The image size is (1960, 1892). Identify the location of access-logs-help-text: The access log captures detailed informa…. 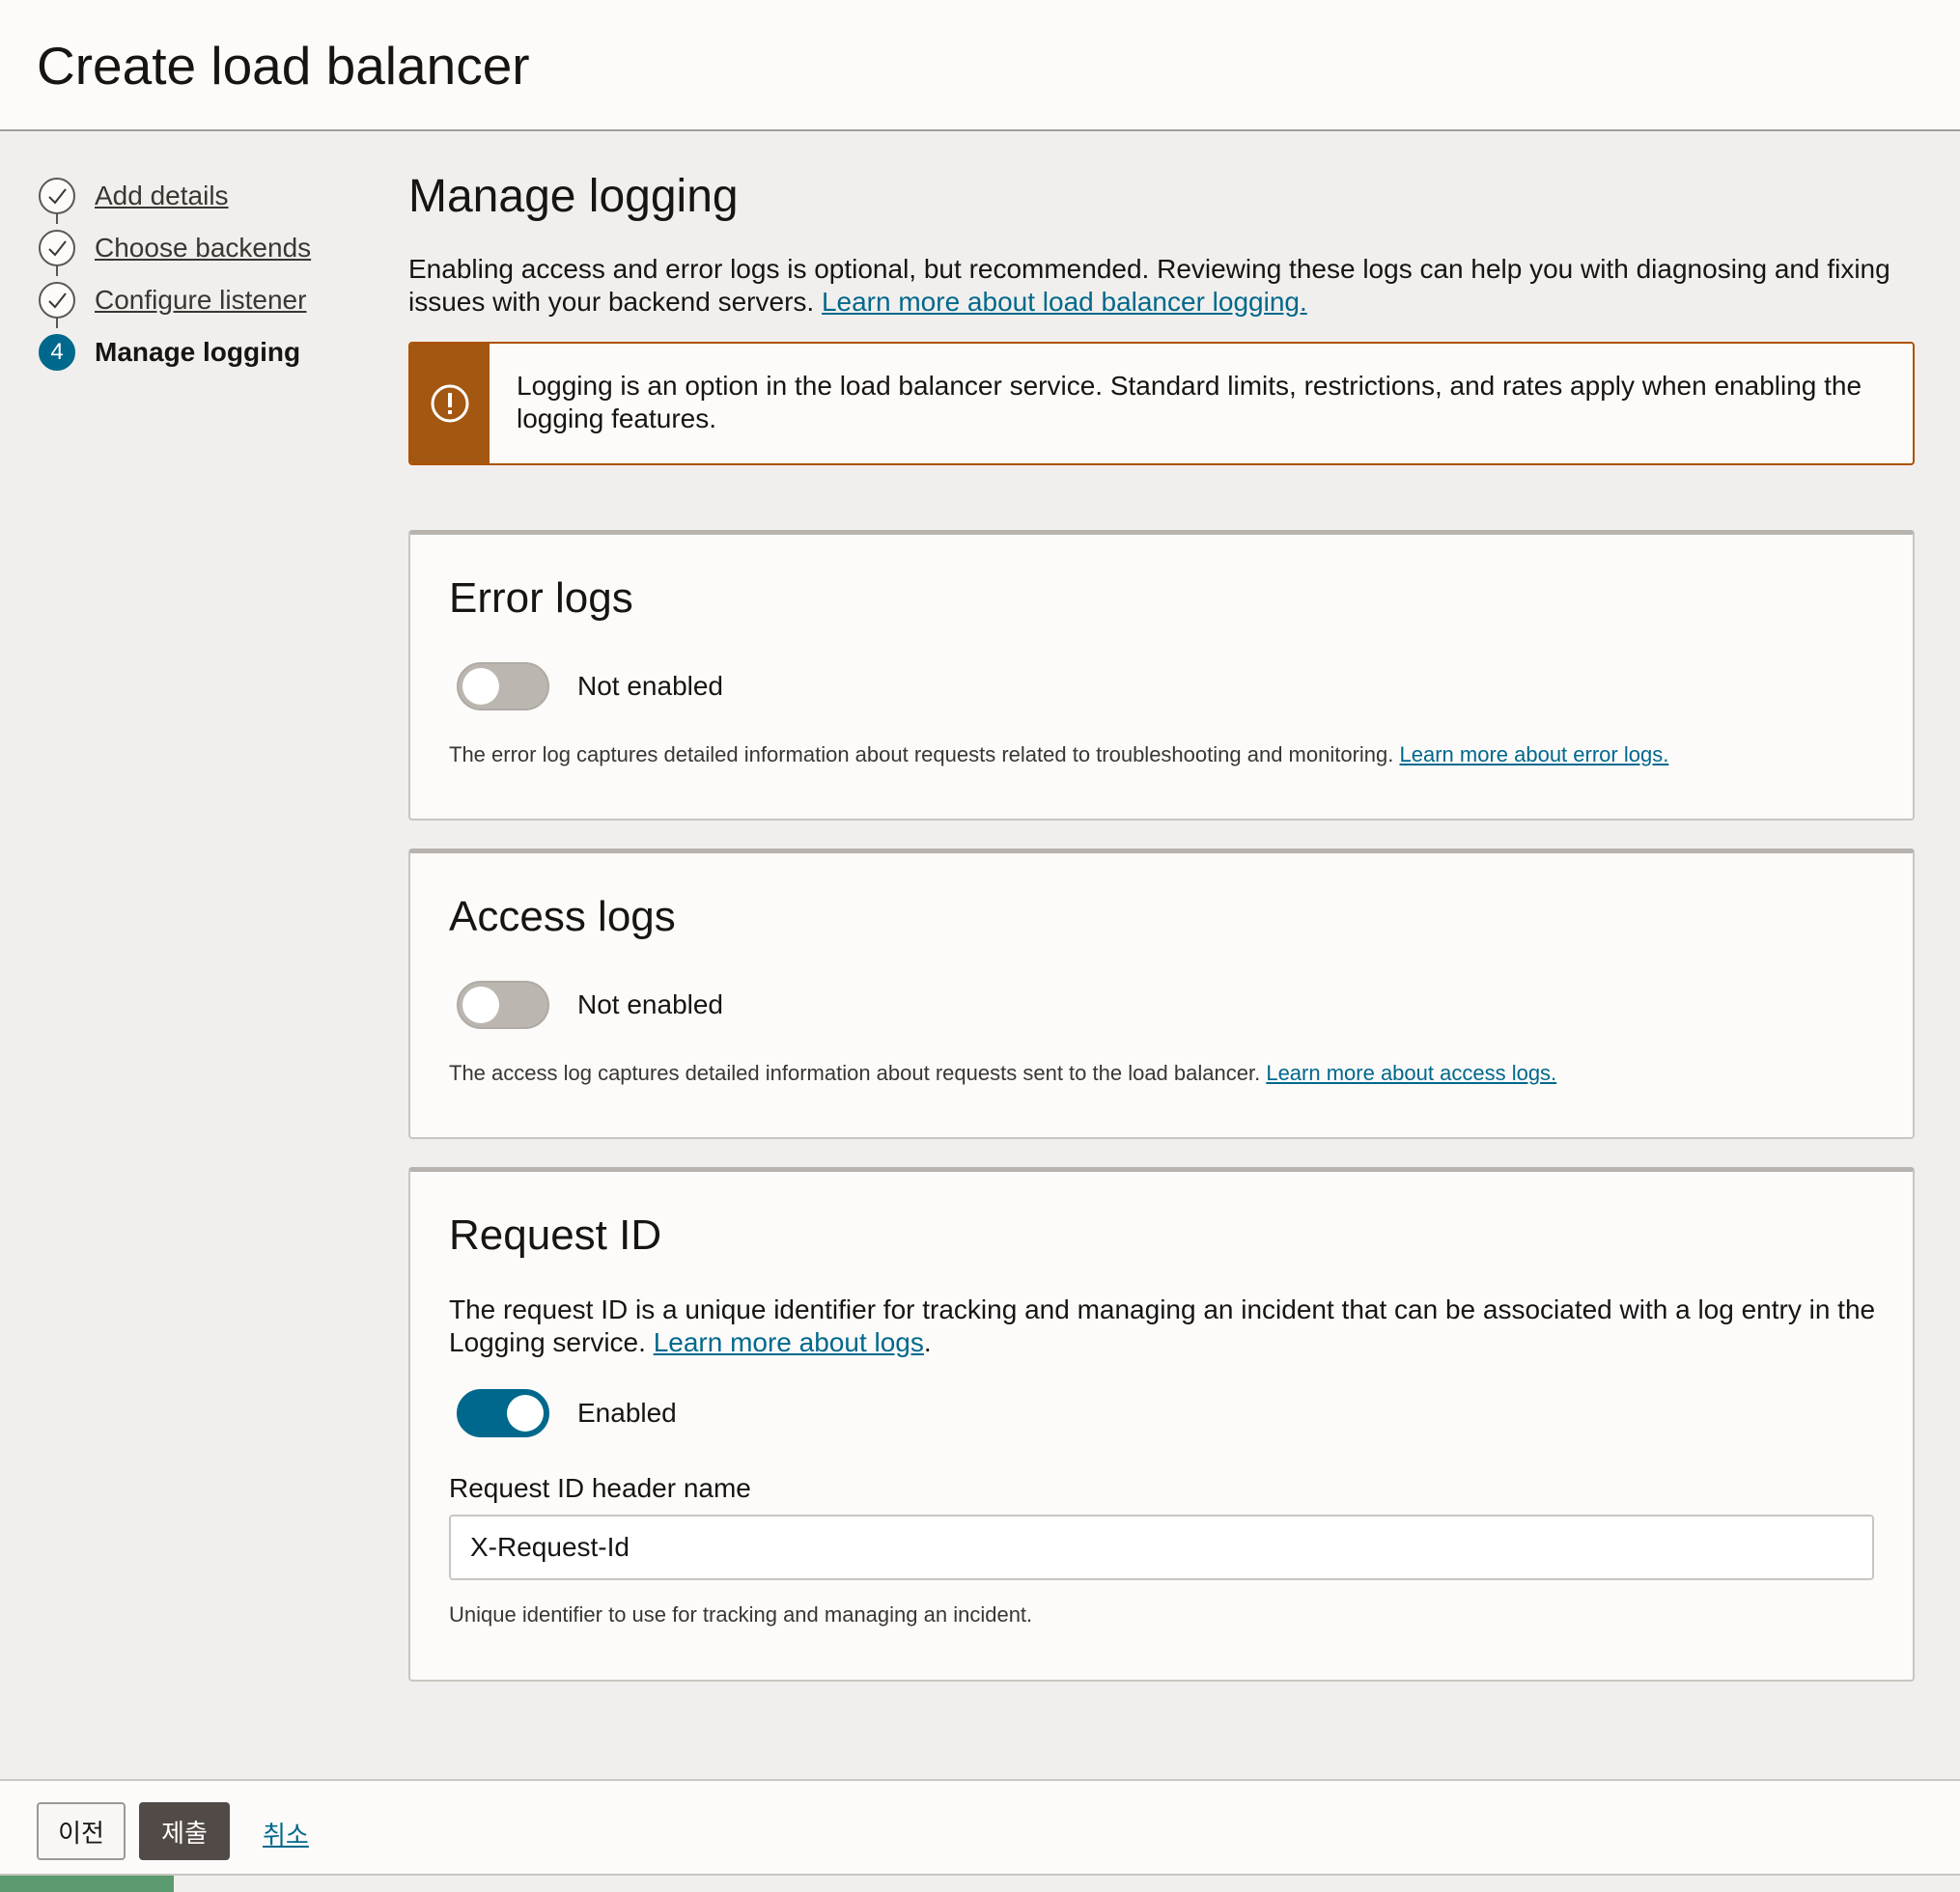
(855, 1073).